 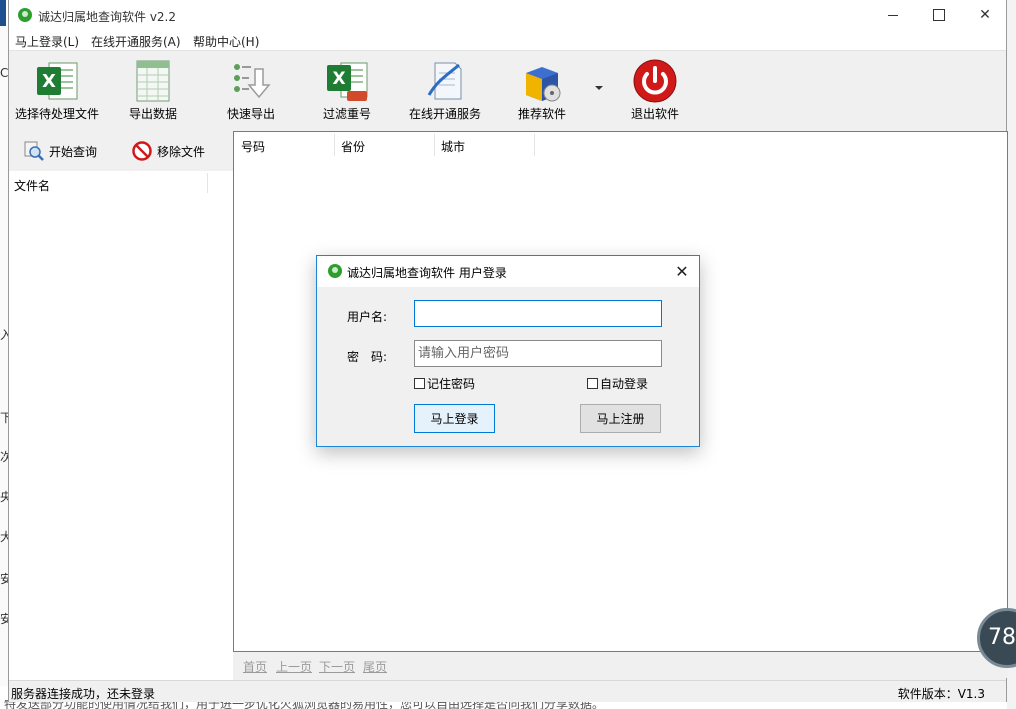 I want to click on dialog-title: 诚达归属地查询软件 用户登录, so click(x=427, y=273).